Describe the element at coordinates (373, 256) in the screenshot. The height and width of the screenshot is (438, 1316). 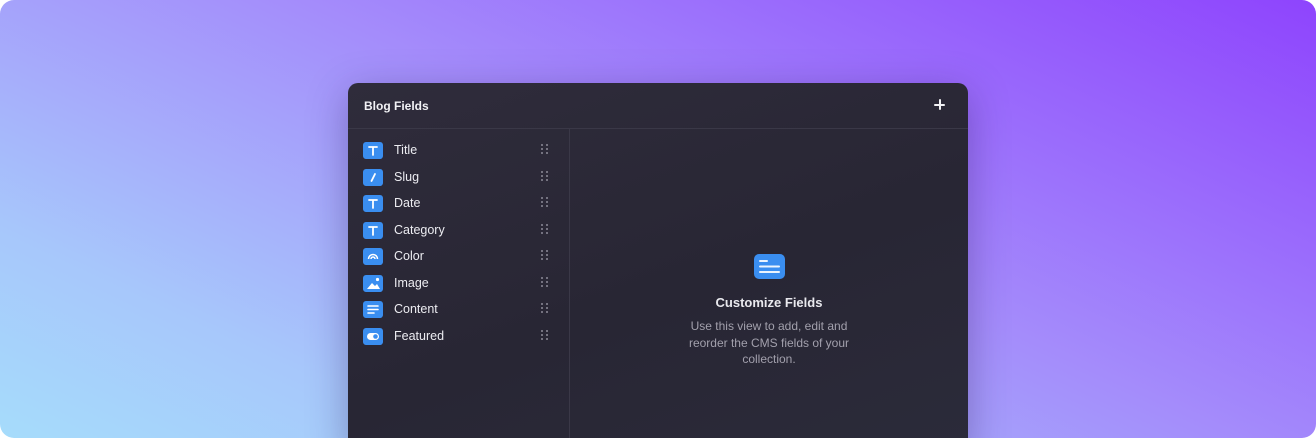
I see `color-icon` at that location.